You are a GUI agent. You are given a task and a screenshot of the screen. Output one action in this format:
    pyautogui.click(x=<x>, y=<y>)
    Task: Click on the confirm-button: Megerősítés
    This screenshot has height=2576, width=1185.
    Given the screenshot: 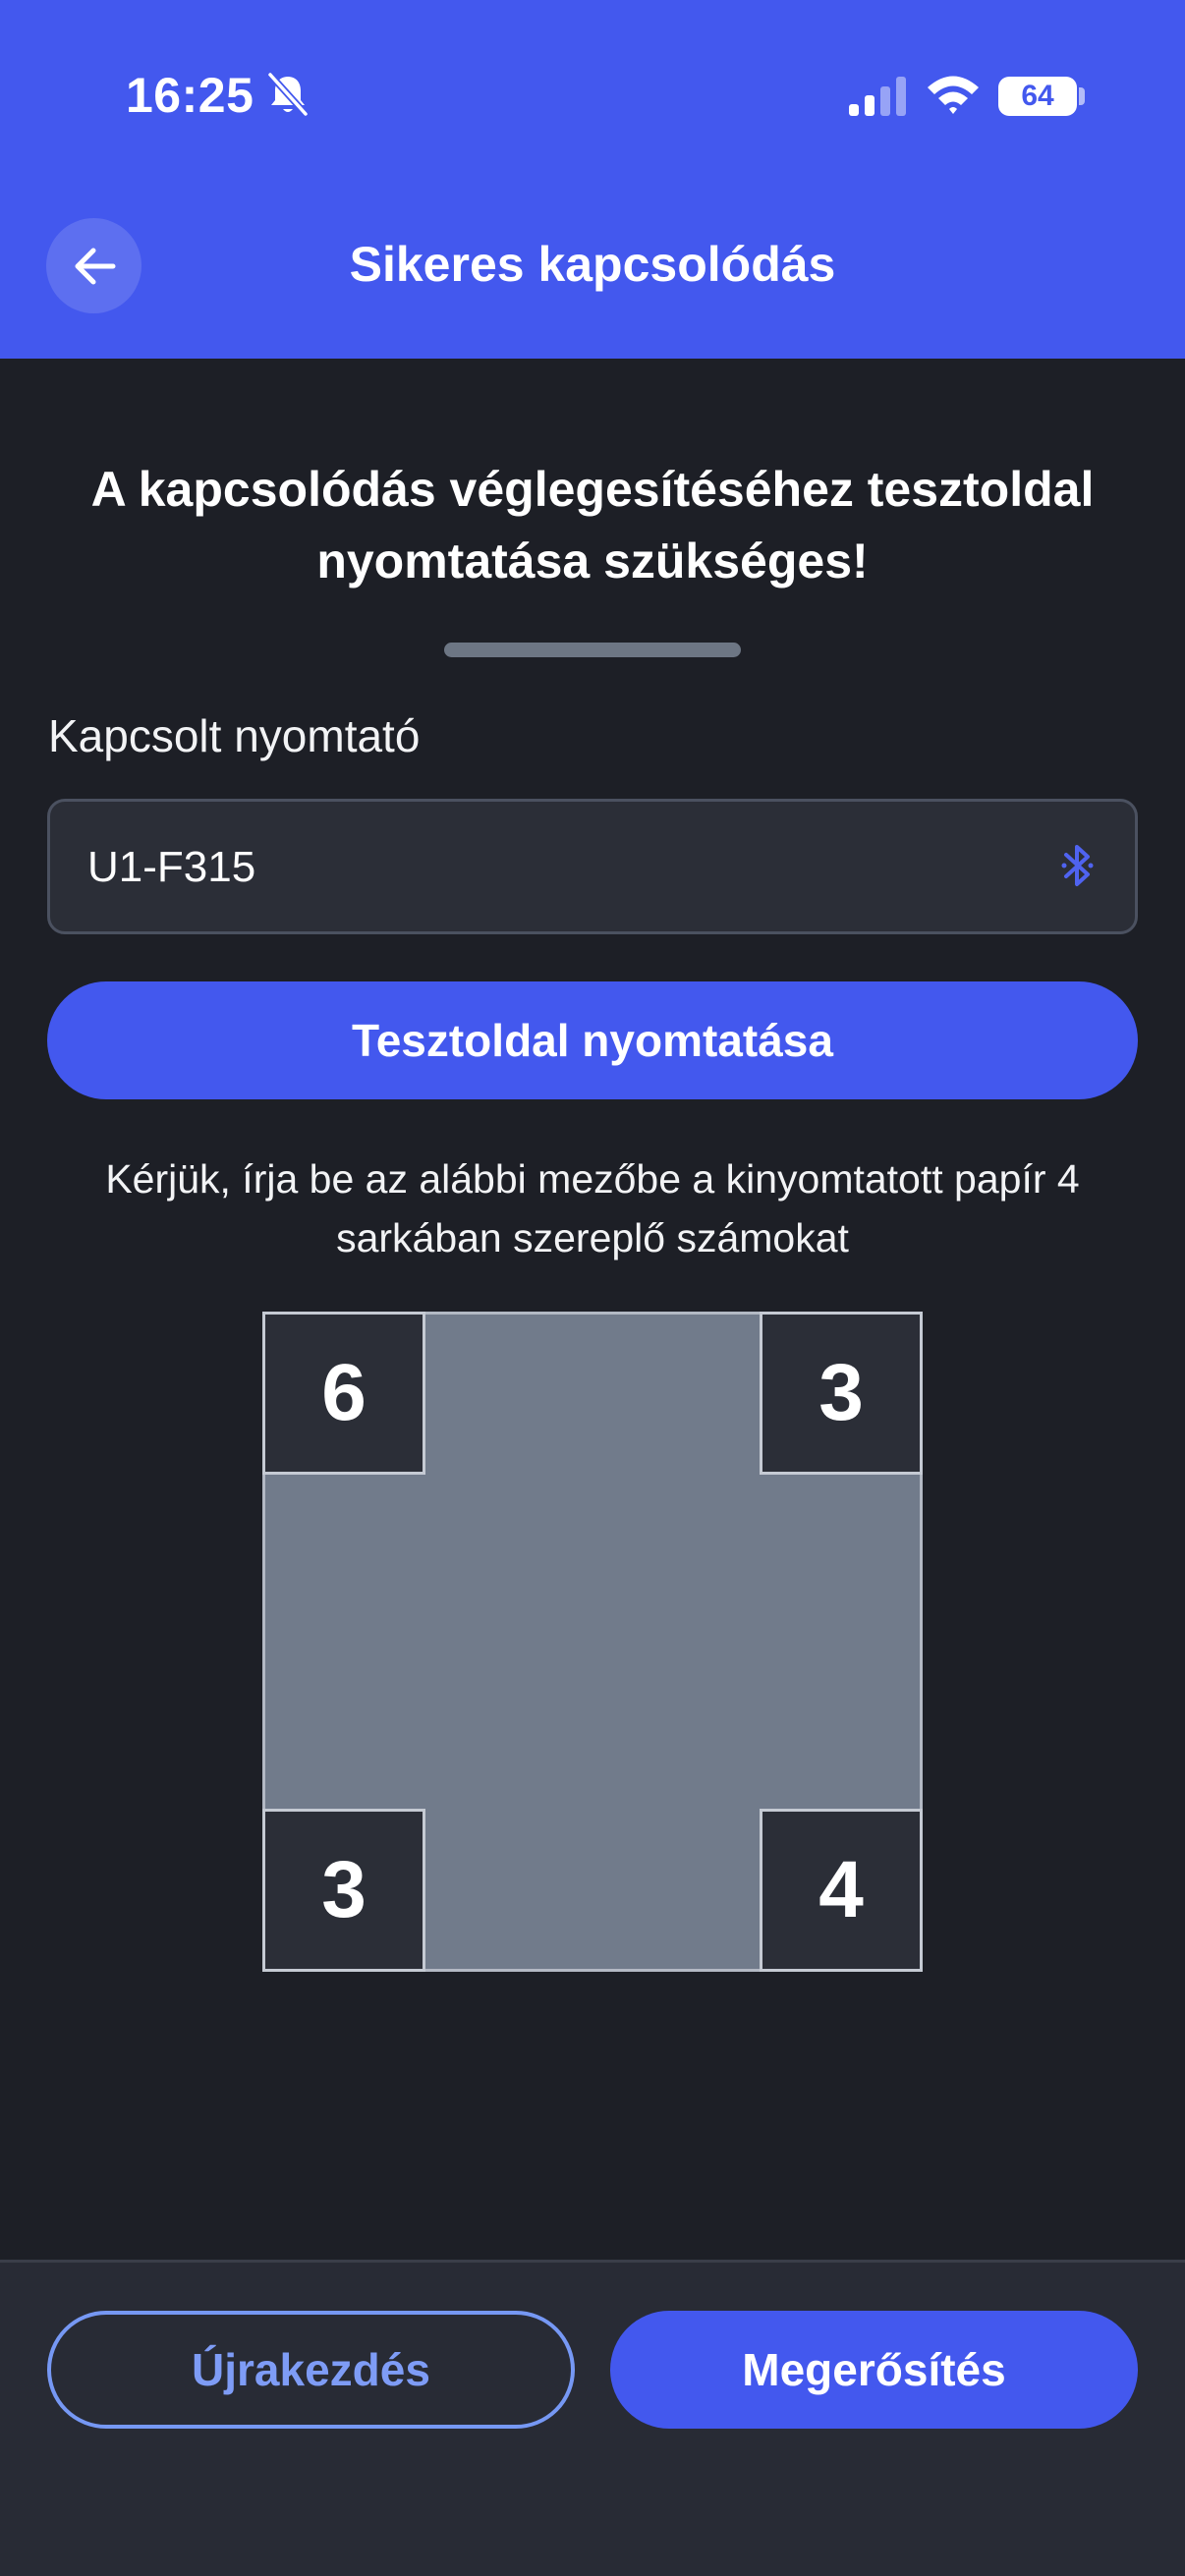 What is the action you would take?
    pyautogui.click(x=874, y=2370)
    